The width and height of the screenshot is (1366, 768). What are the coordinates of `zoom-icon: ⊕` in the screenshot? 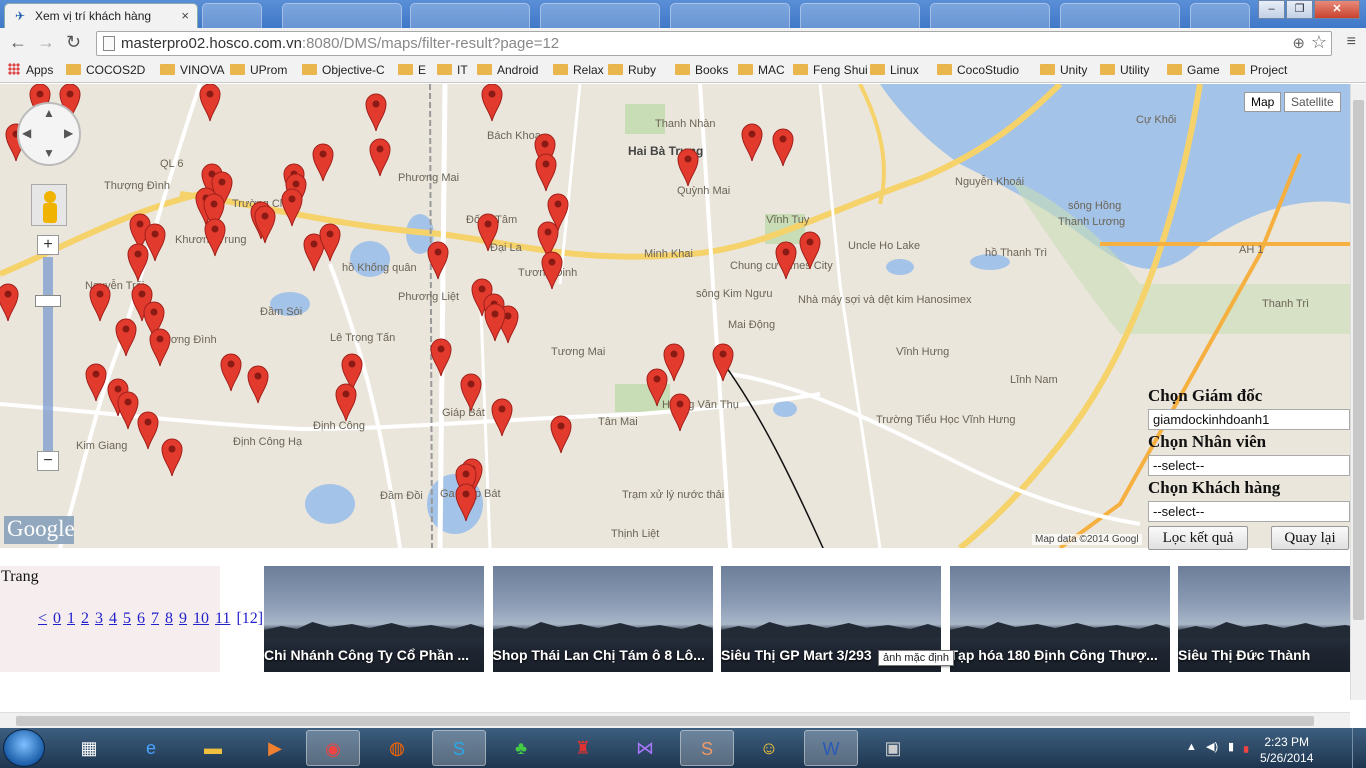 It's located at (1298, 43).